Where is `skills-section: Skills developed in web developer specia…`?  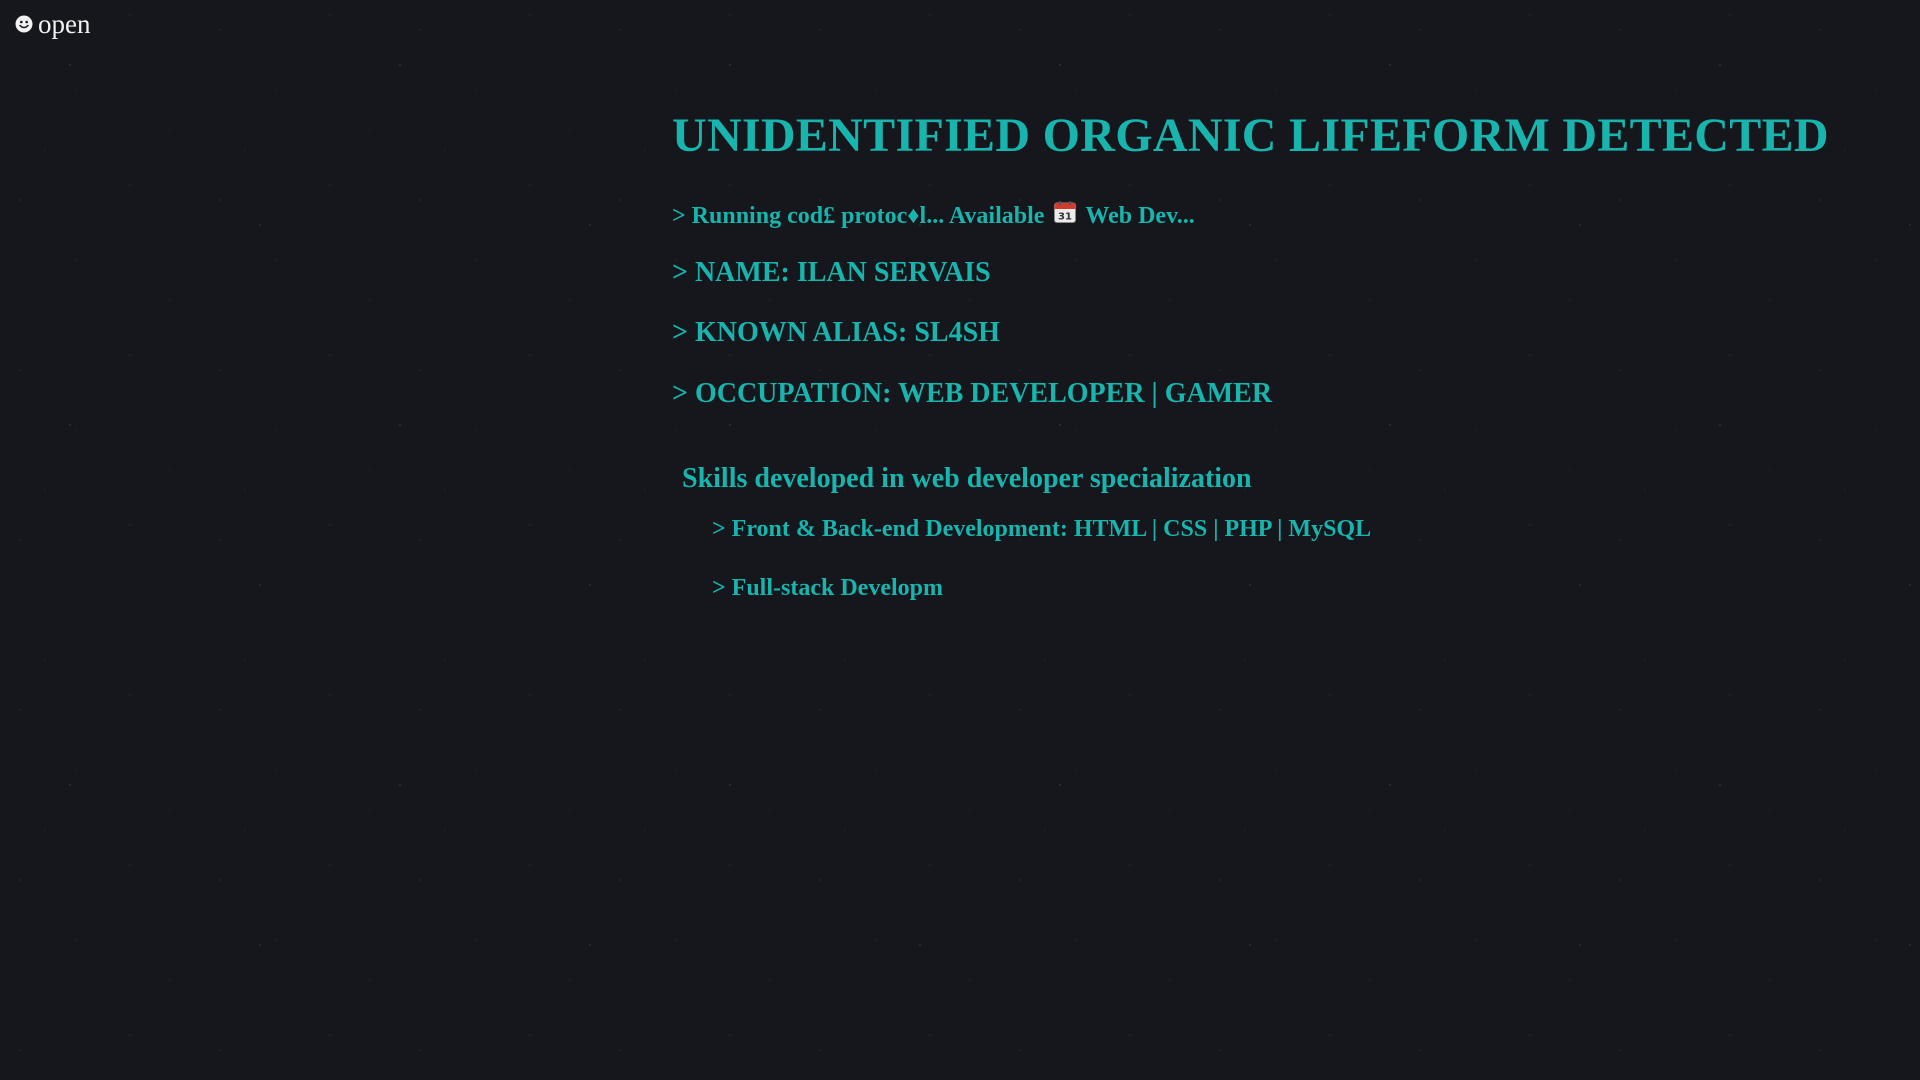
skills-section: Skills developed in web developer specia… is located at coordinates (1292, 532).